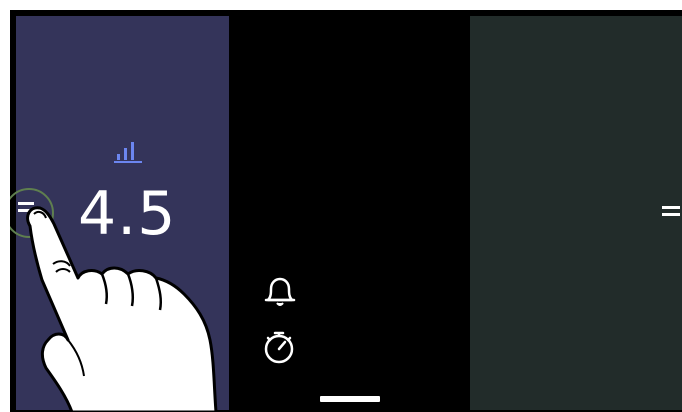 The width and height of the screenshot is (682, 412). Describe the element at coordinates (128, 152) in the screenshot. I see `signal-strength-icon` at that location.